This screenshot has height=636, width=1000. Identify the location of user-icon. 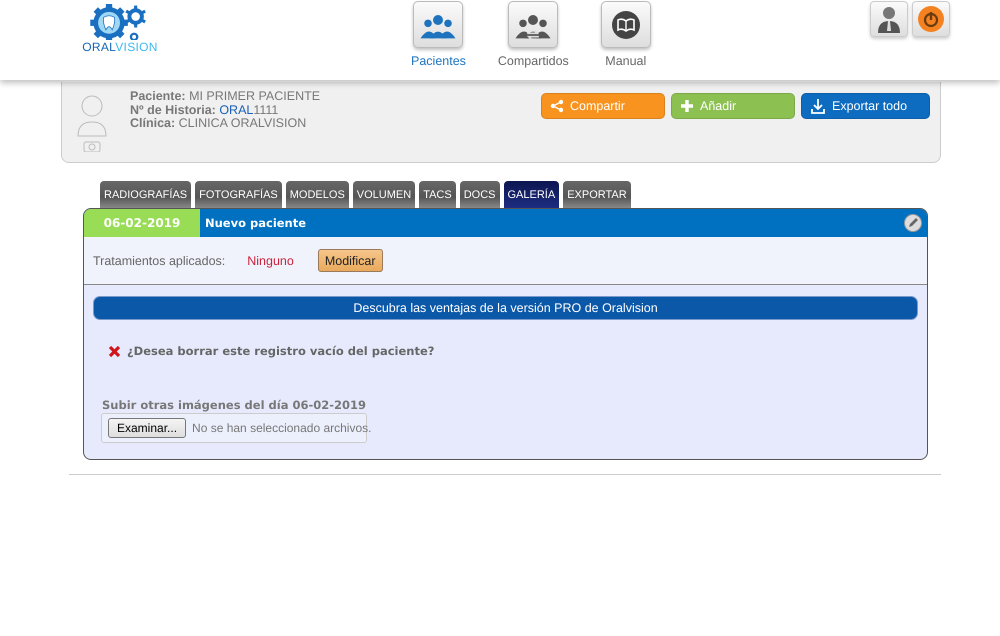
(889, 19).